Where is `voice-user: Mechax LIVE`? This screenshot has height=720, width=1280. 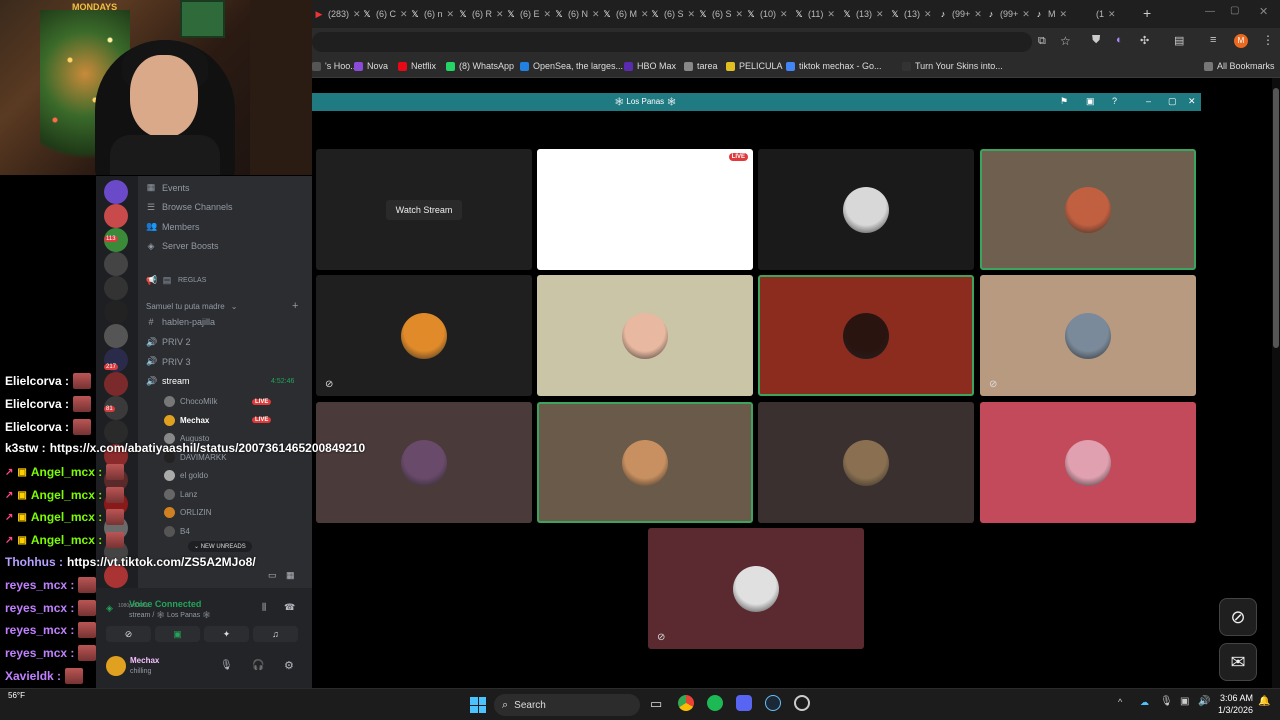 voice-user: Mechax LIVE is located at coordinates (218, 420).